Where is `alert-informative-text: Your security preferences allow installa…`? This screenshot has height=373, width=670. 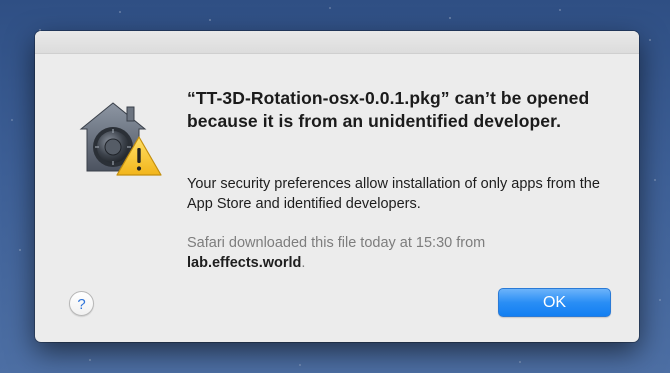
alert-informative-text: Your security preferences allow installa… is located at coordinates (393, 194).